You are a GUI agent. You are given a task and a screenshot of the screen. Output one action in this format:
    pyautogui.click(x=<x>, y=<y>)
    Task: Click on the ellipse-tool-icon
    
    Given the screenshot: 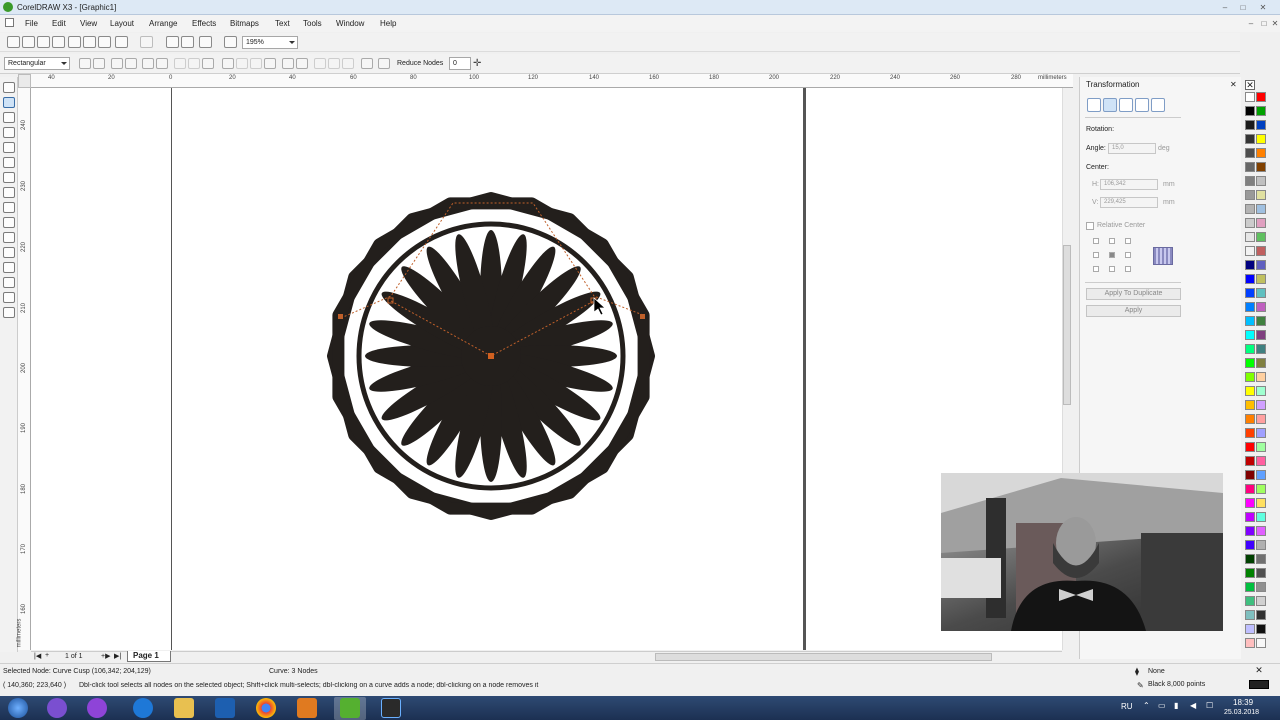 What is the action you would take?
    pyautogui.click(x=9, y=192)
    